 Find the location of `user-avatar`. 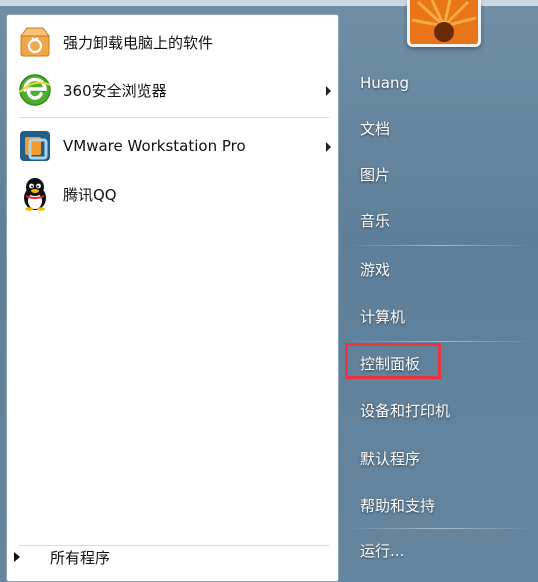

user-avatar is located at coordinates (444, 23).